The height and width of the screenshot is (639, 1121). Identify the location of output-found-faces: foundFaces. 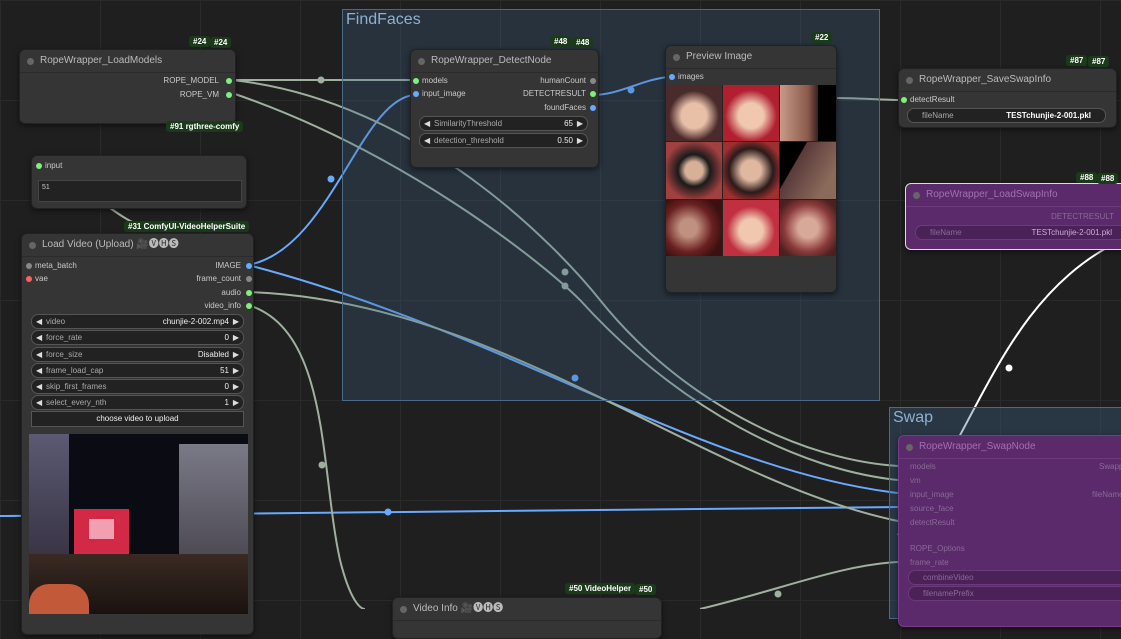
(565, 107).